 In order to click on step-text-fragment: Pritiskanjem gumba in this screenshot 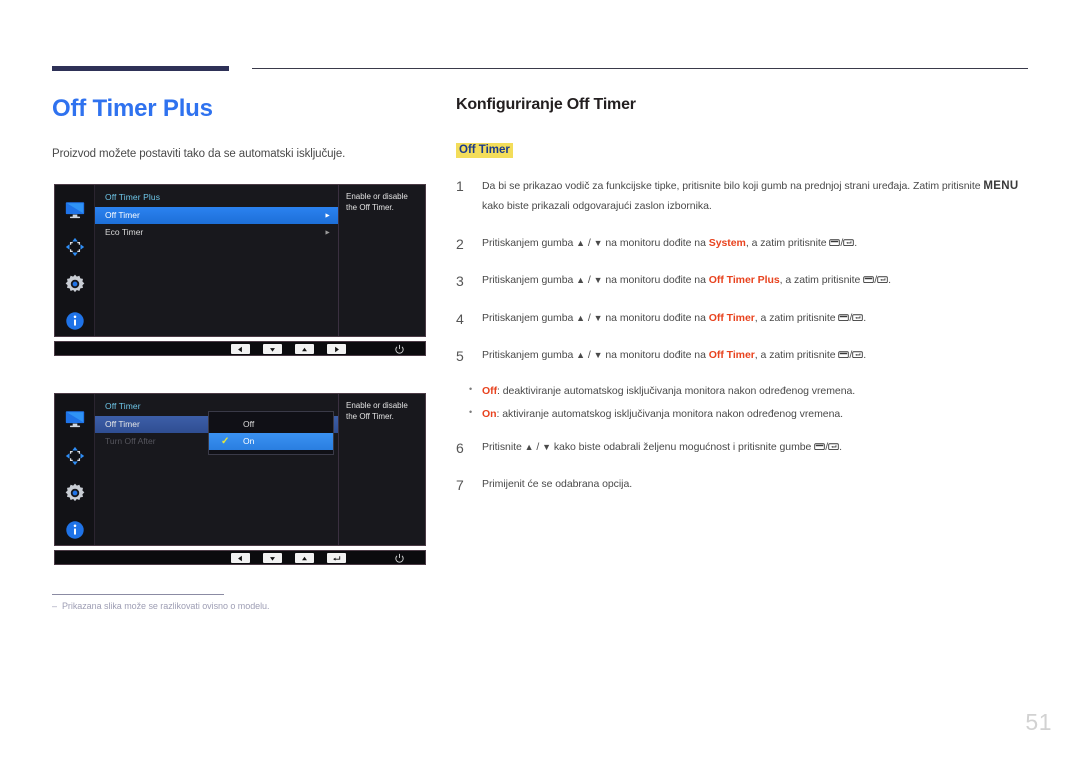, I will do `click(529, 317)`.